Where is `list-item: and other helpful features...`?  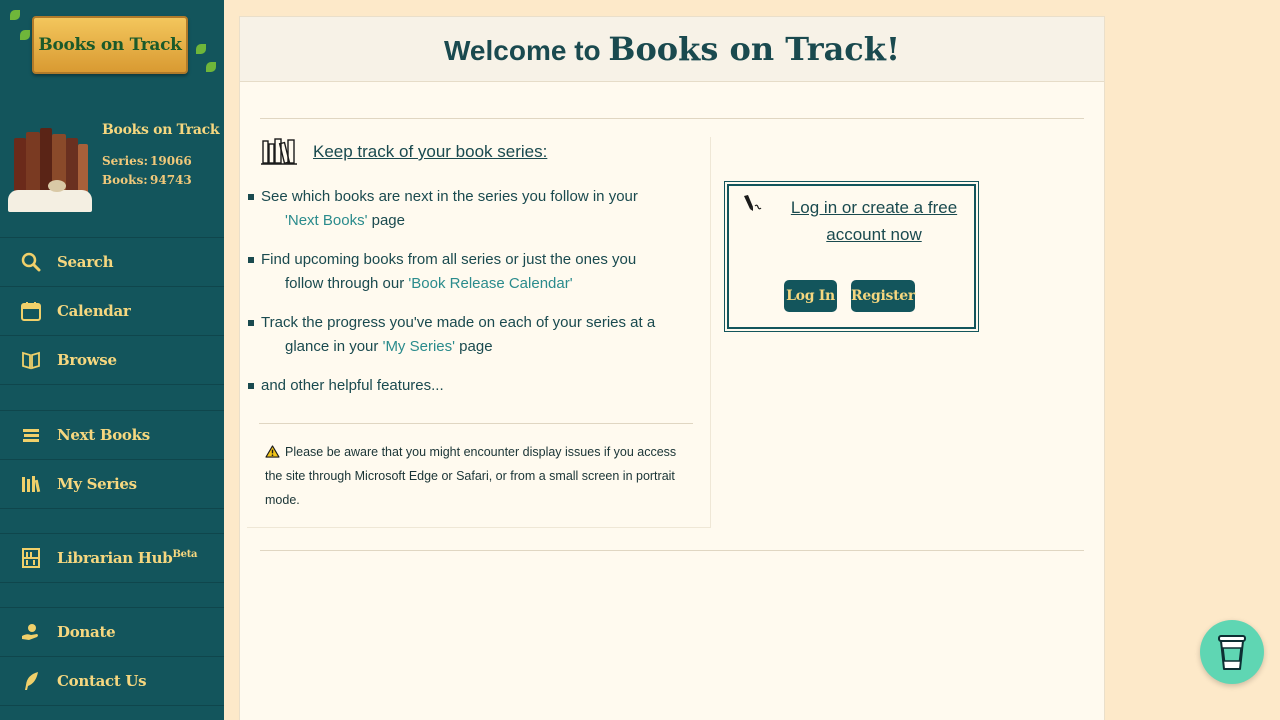
list-item: and other helpful features... is located at coordinates (472, 386).